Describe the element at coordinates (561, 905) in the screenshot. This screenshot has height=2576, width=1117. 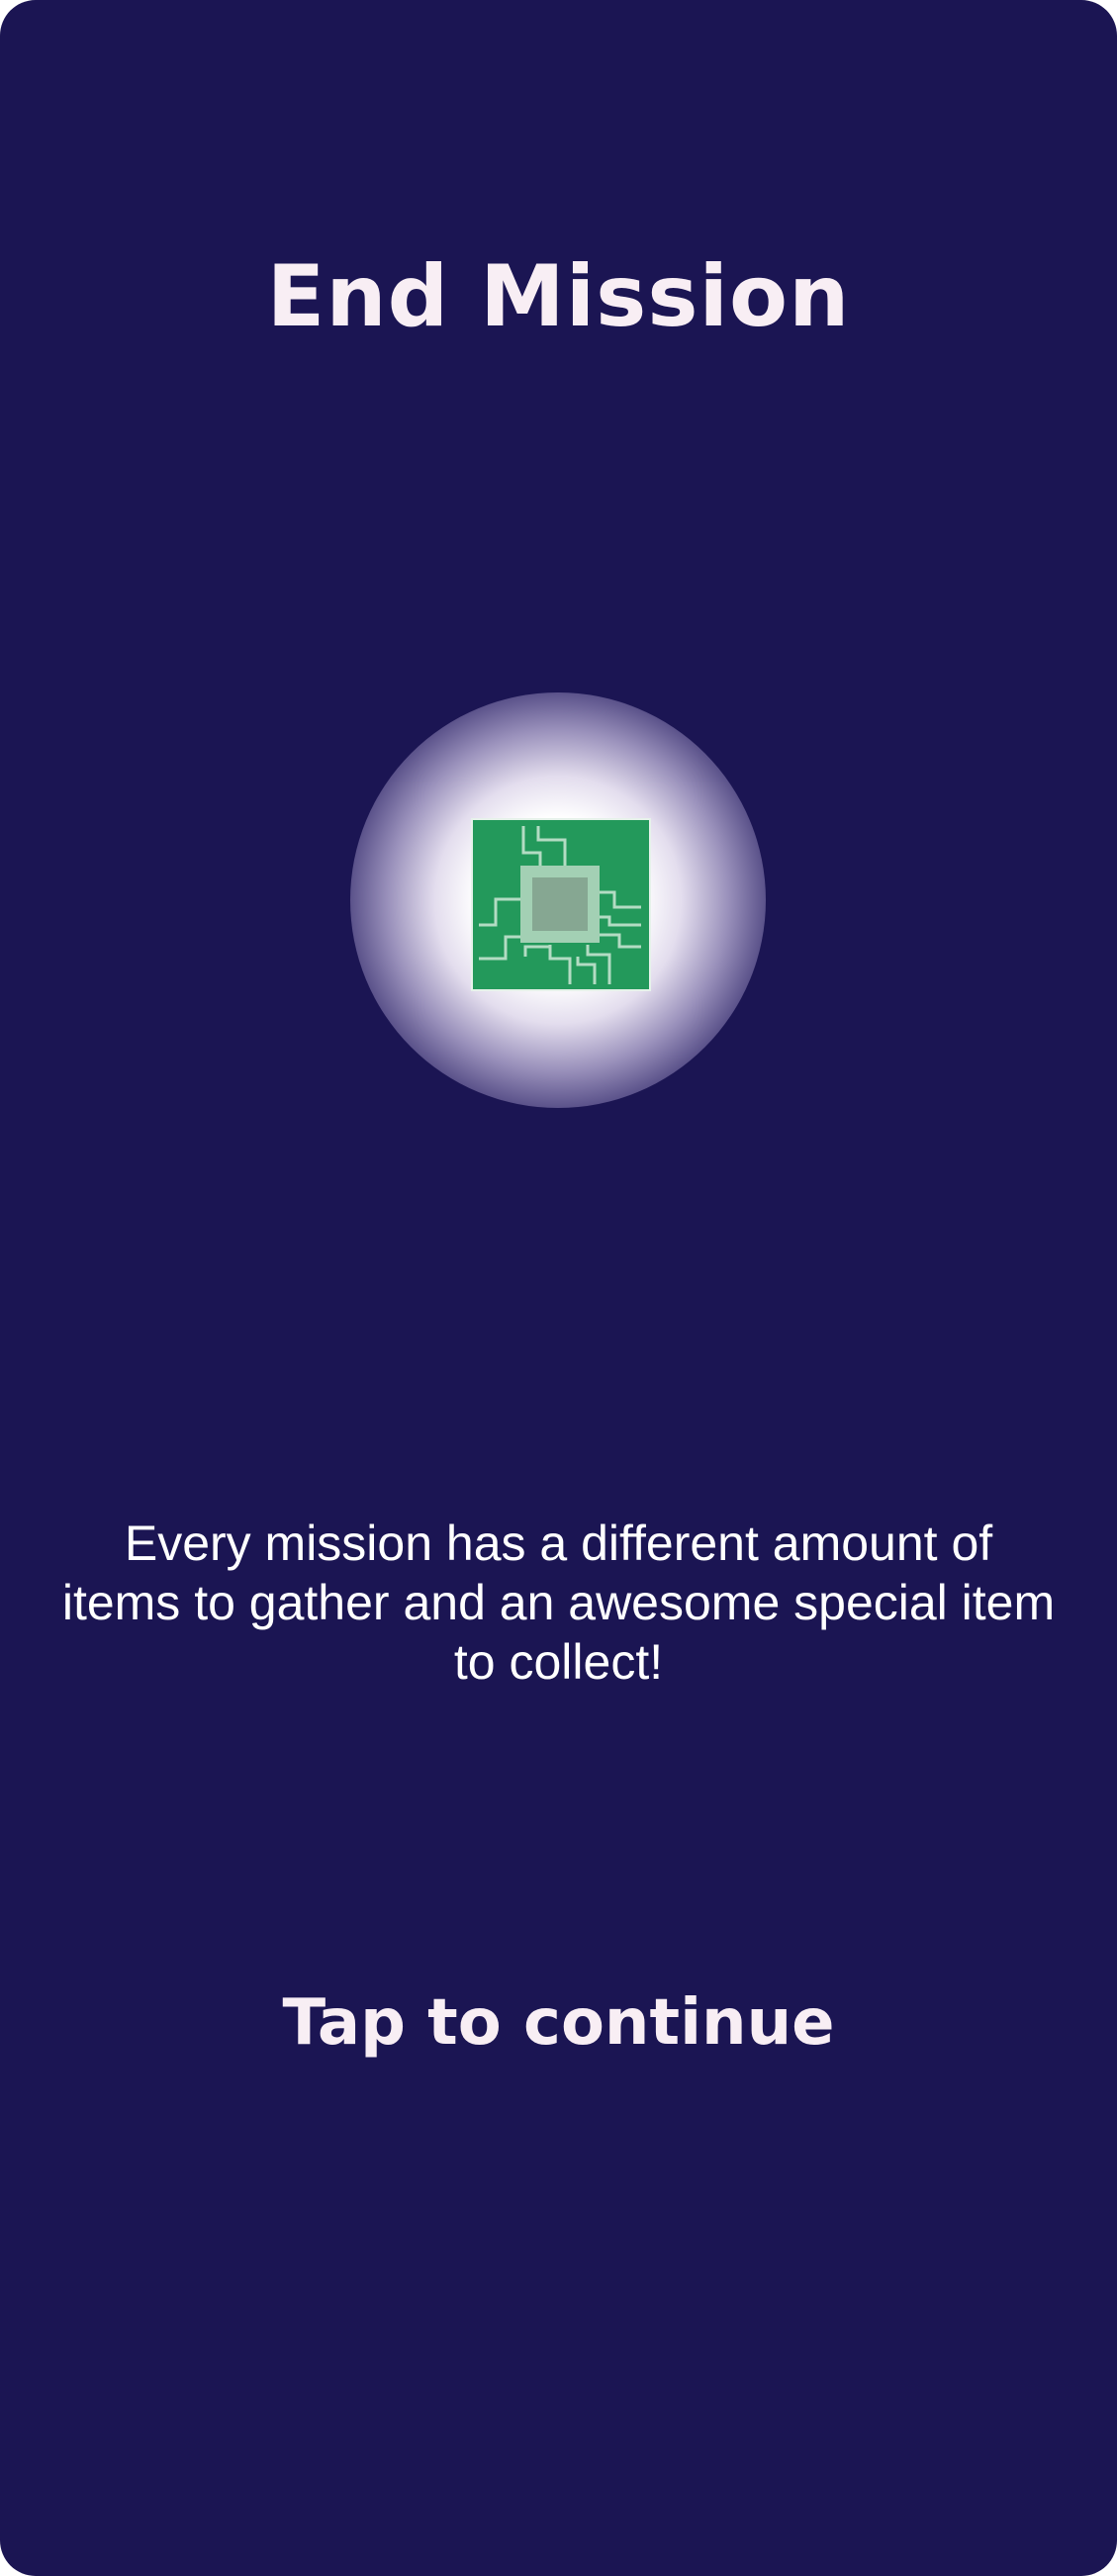
I see `circuit-chip-icon` at that location.